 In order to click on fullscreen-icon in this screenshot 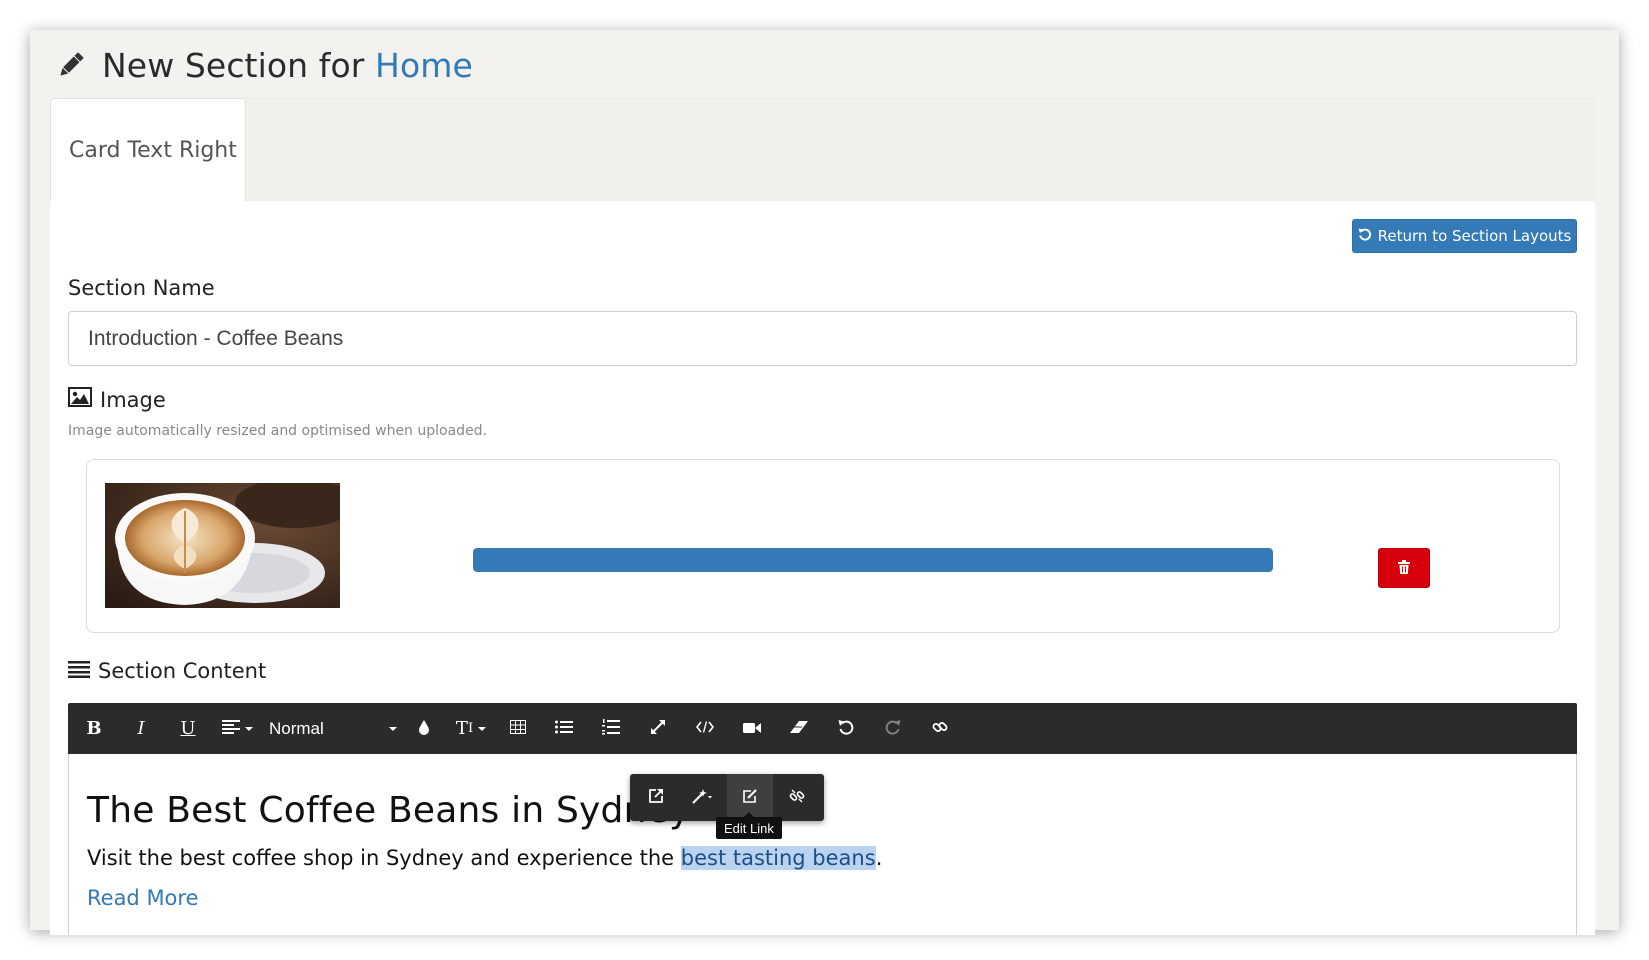, I will do `click(658, 729)`.